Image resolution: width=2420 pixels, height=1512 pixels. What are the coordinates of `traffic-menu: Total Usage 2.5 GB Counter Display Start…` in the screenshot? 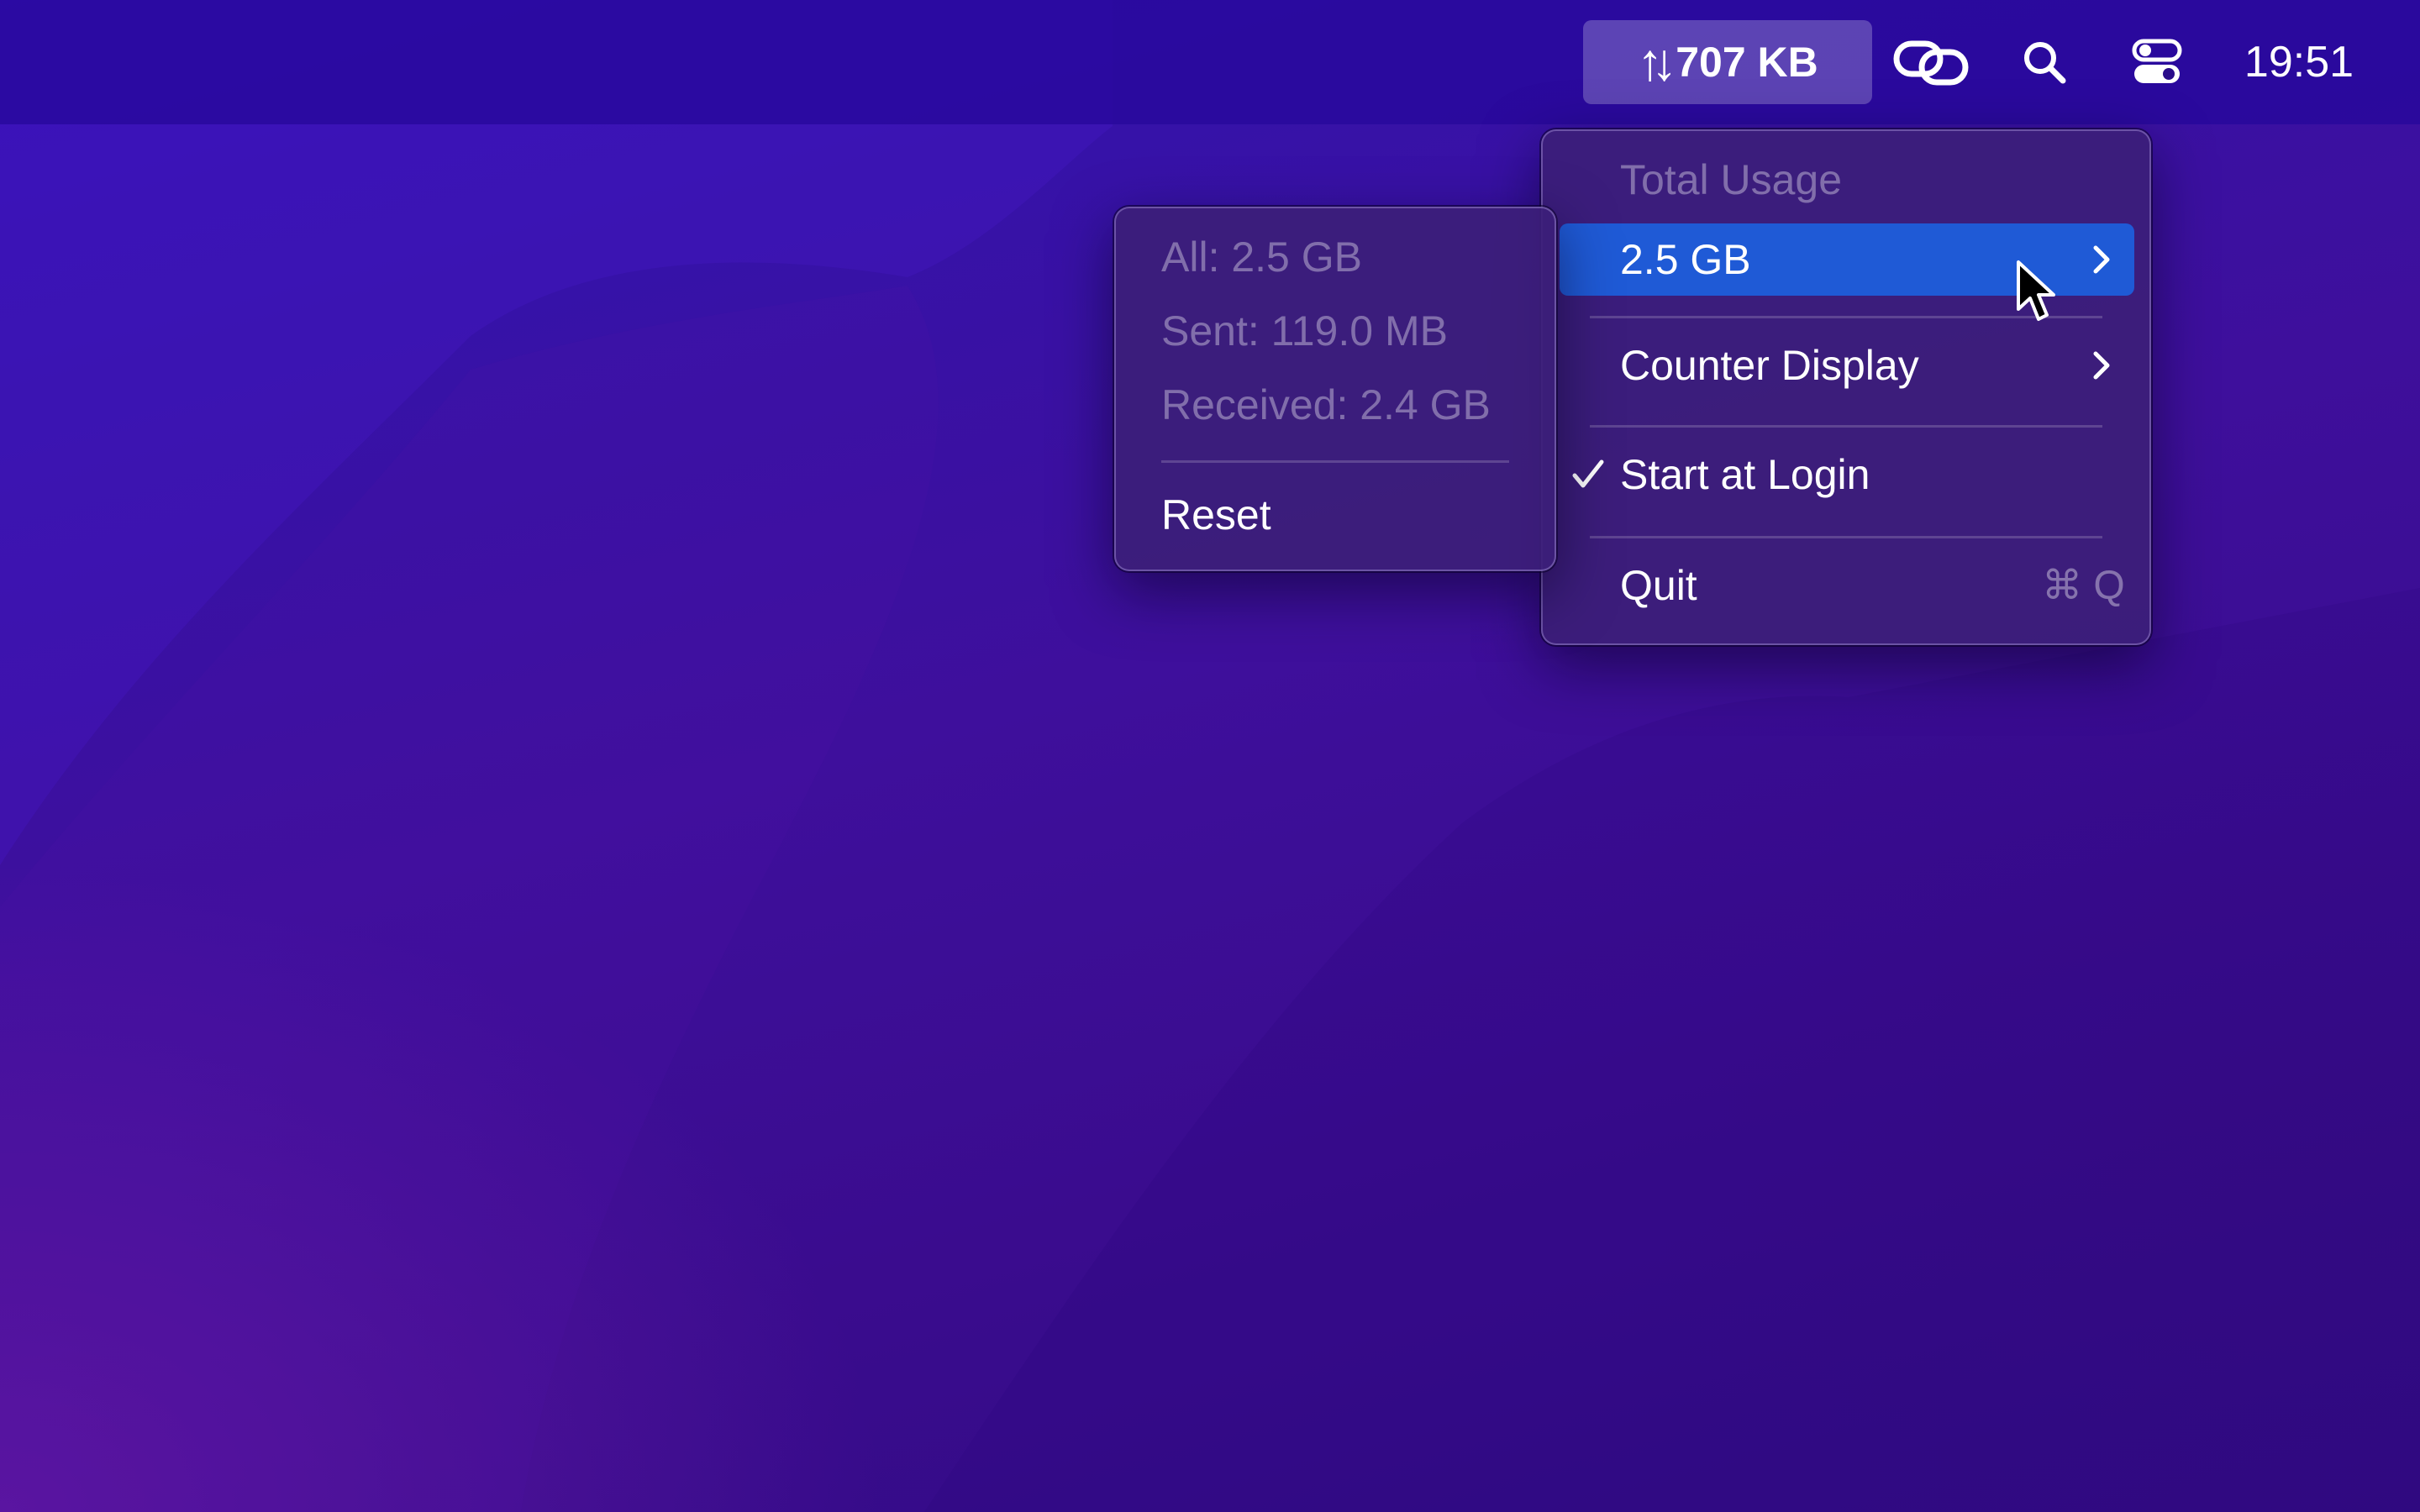 It's located at (1846, 387).